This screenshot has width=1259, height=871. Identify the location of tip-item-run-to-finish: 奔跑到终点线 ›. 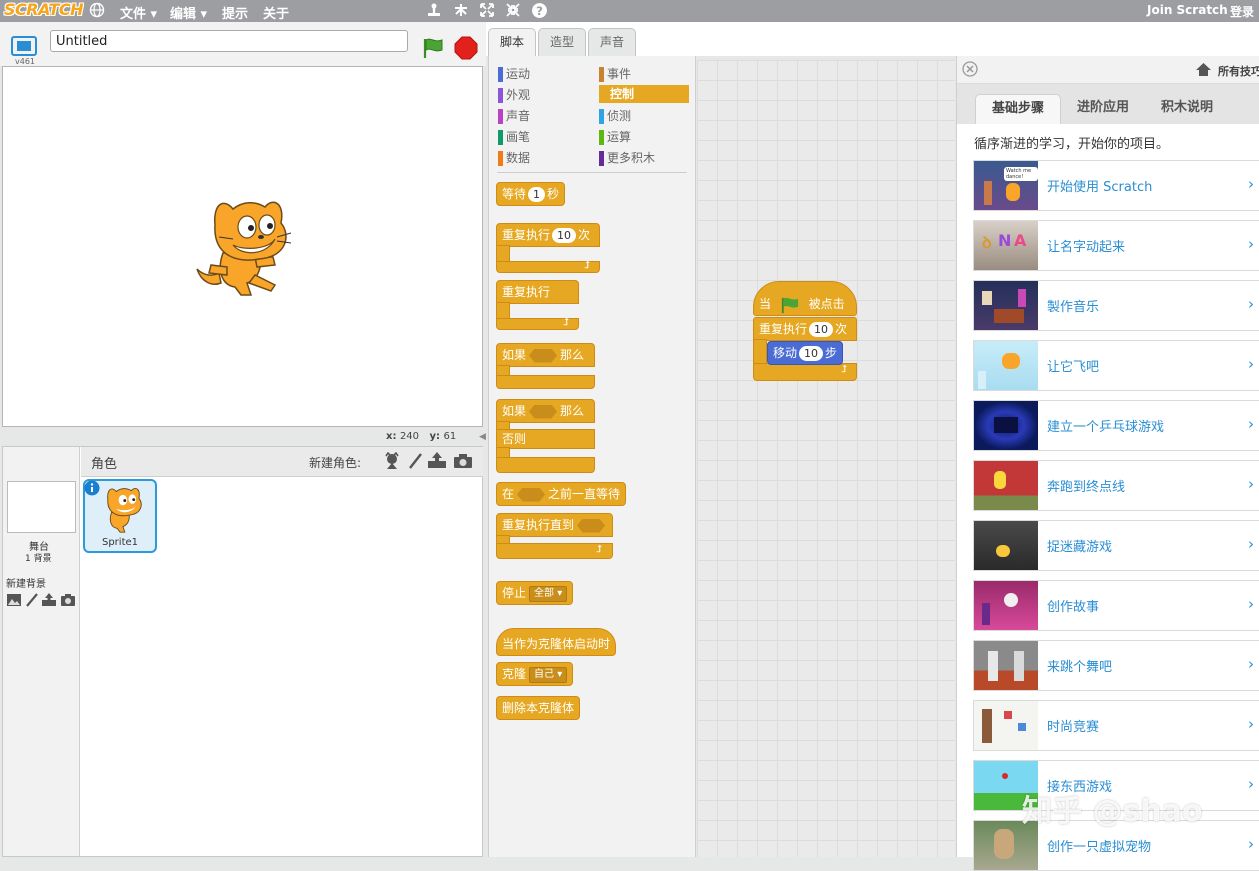
(1116, 485).